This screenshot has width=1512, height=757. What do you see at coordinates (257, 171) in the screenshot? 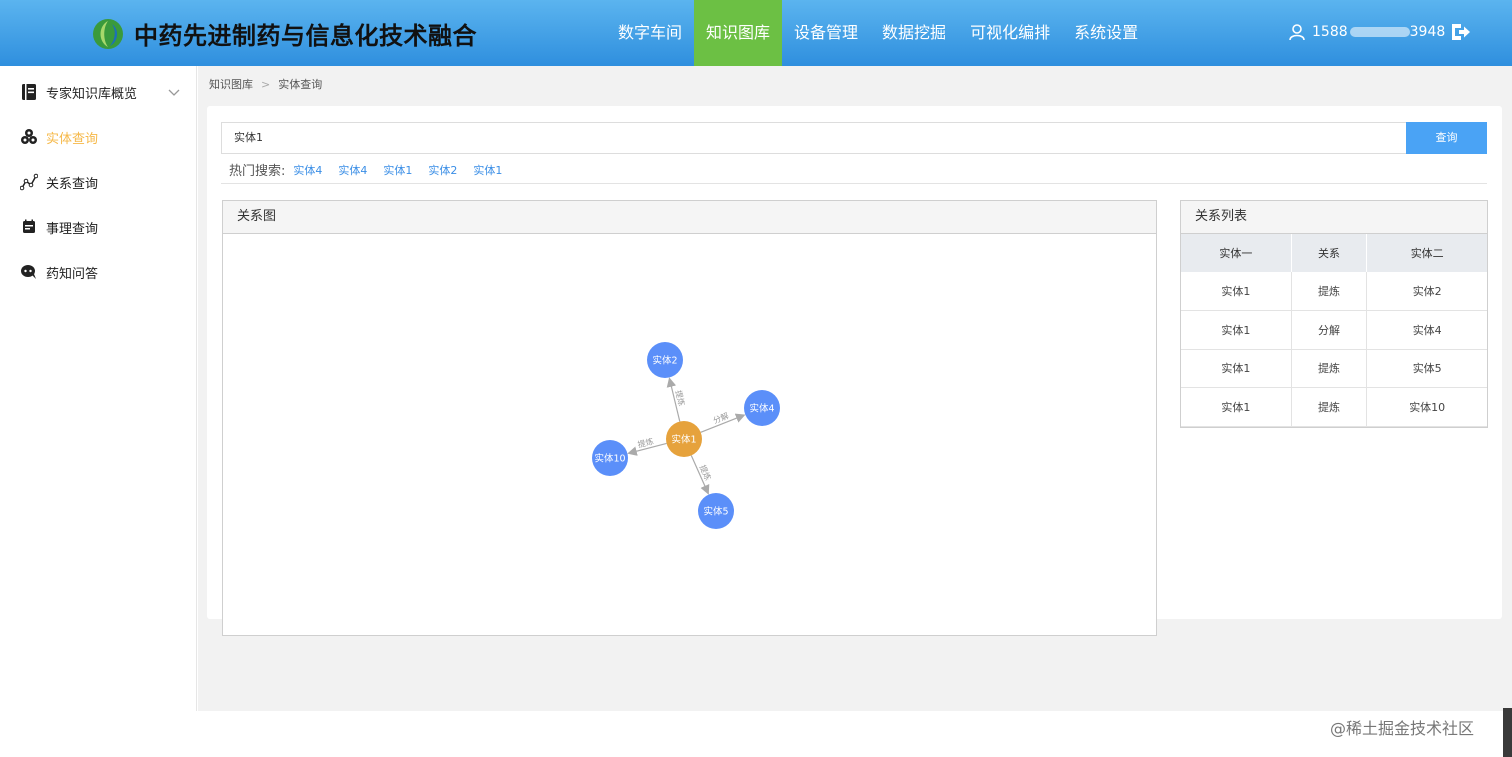
I see `hot-search-label: 热门搜索:` at bounding box center [257, 171].